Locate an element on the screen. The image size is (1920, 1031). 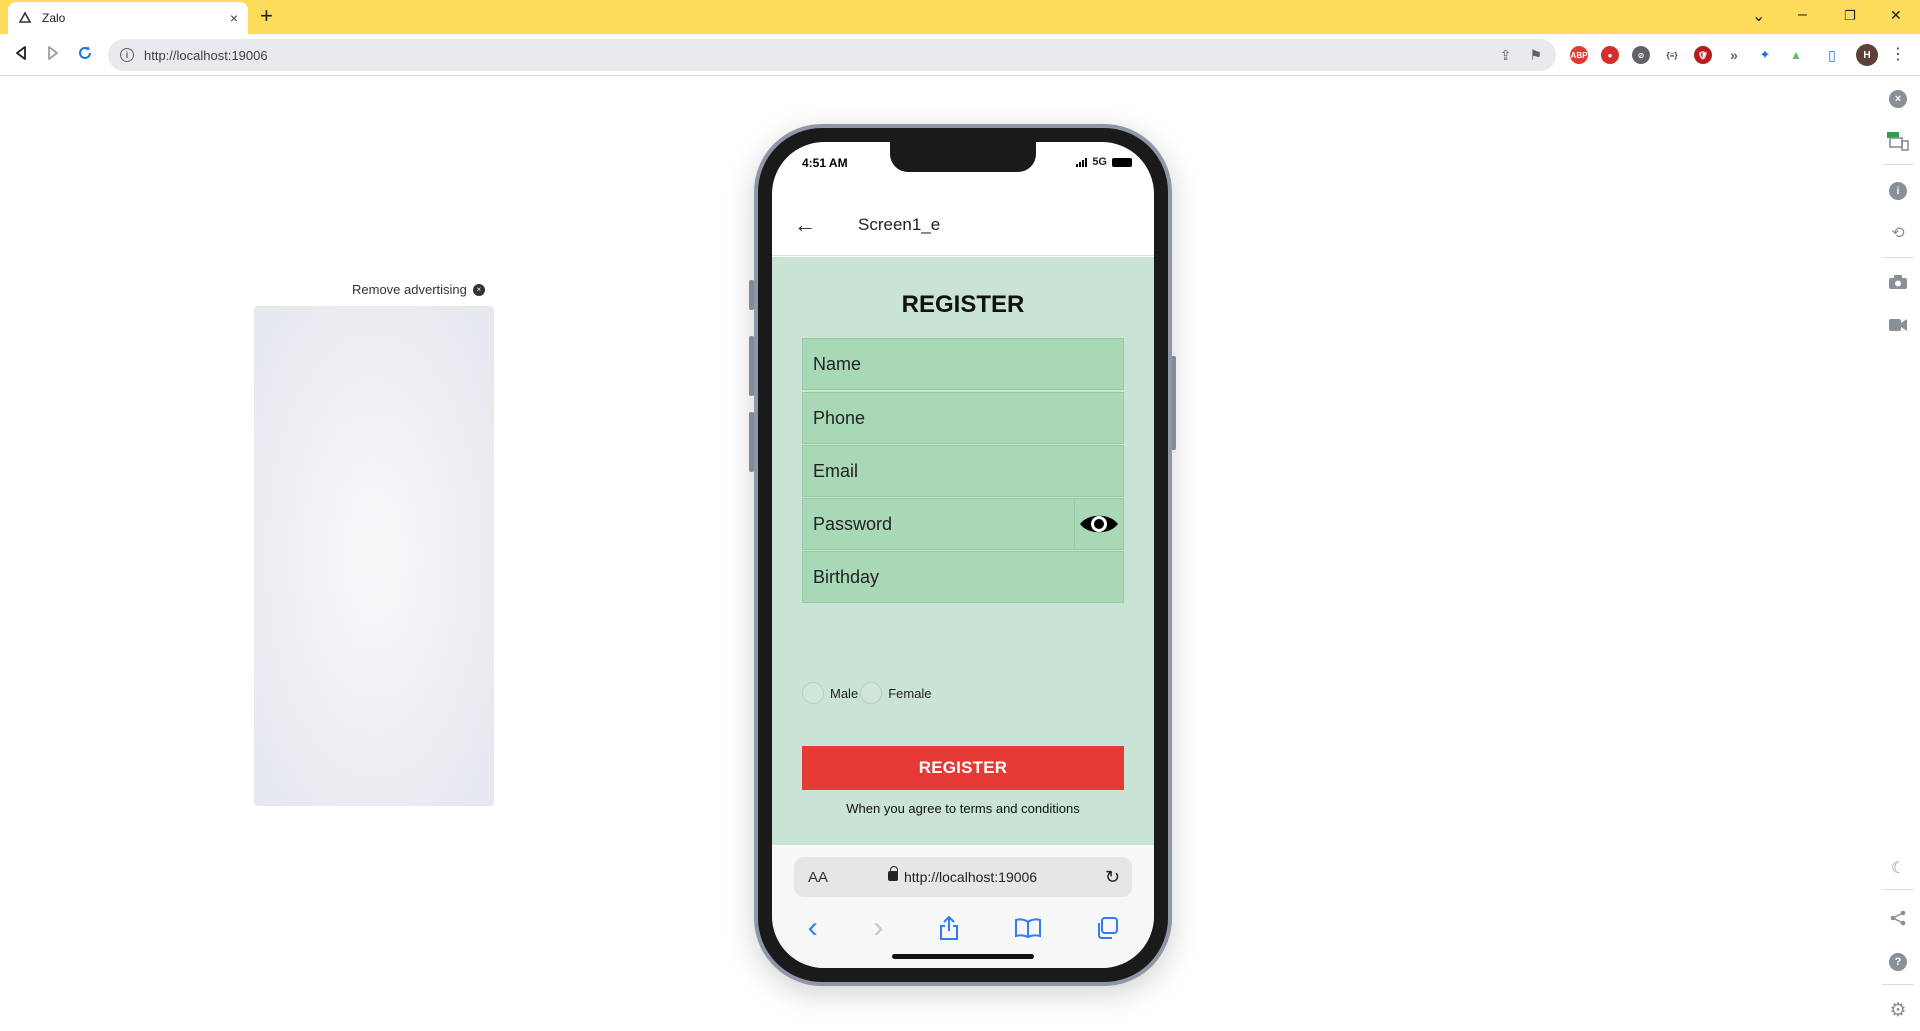
remove-advertising-label: Remove advertising is located at coordinates (409, 289).